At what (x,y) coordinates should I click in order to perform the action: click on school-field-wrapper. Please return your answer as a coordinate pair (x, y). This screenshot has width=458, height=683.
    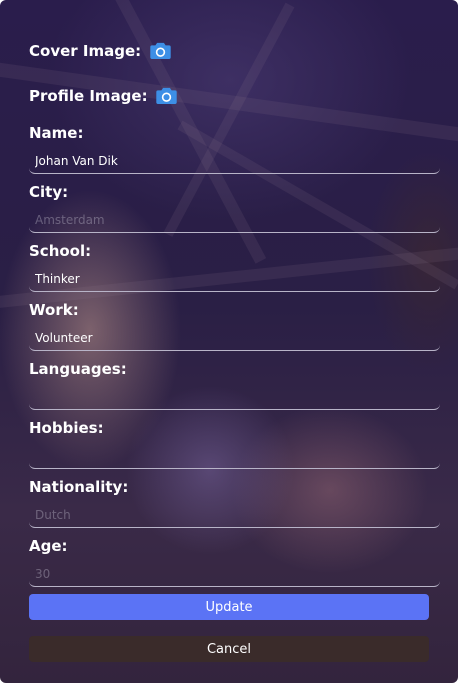
    Looking at the image, I should click on (234, 280).